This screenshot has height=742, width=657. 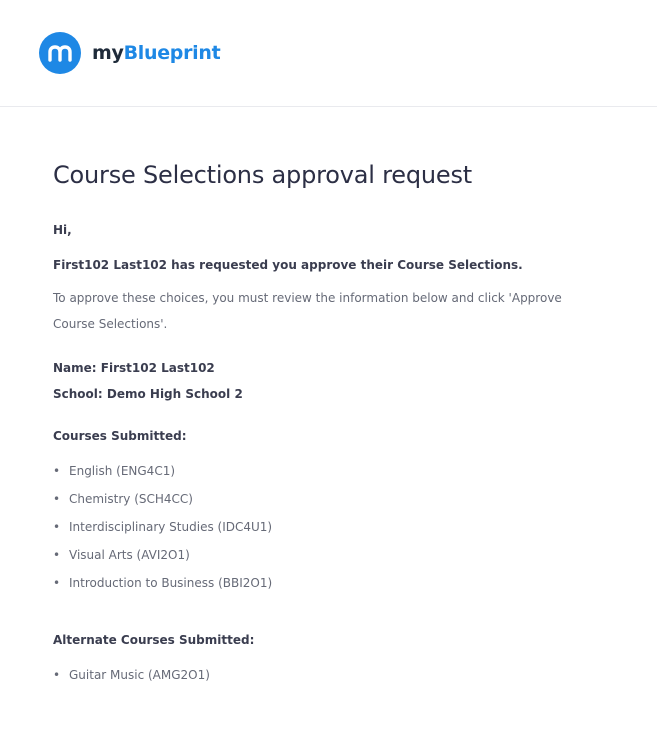 What do you see at coordinates (355, 499) in the screenshot?
I see `course-item: Chemistry (SCH4CC)` at bounding box center [355, 499].